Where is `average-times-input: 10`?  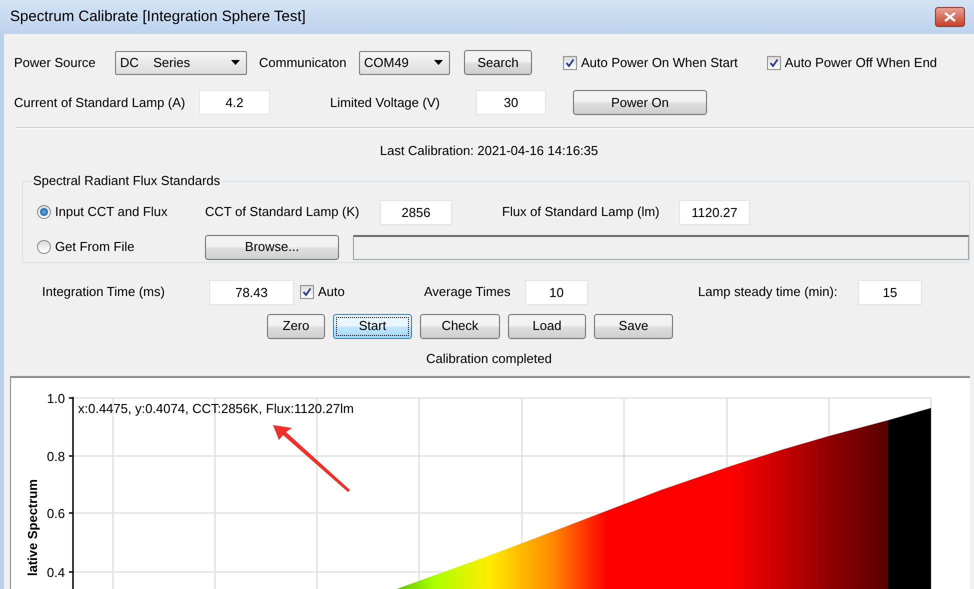 average-times-input: 10 is located at coordinates (556, 292).